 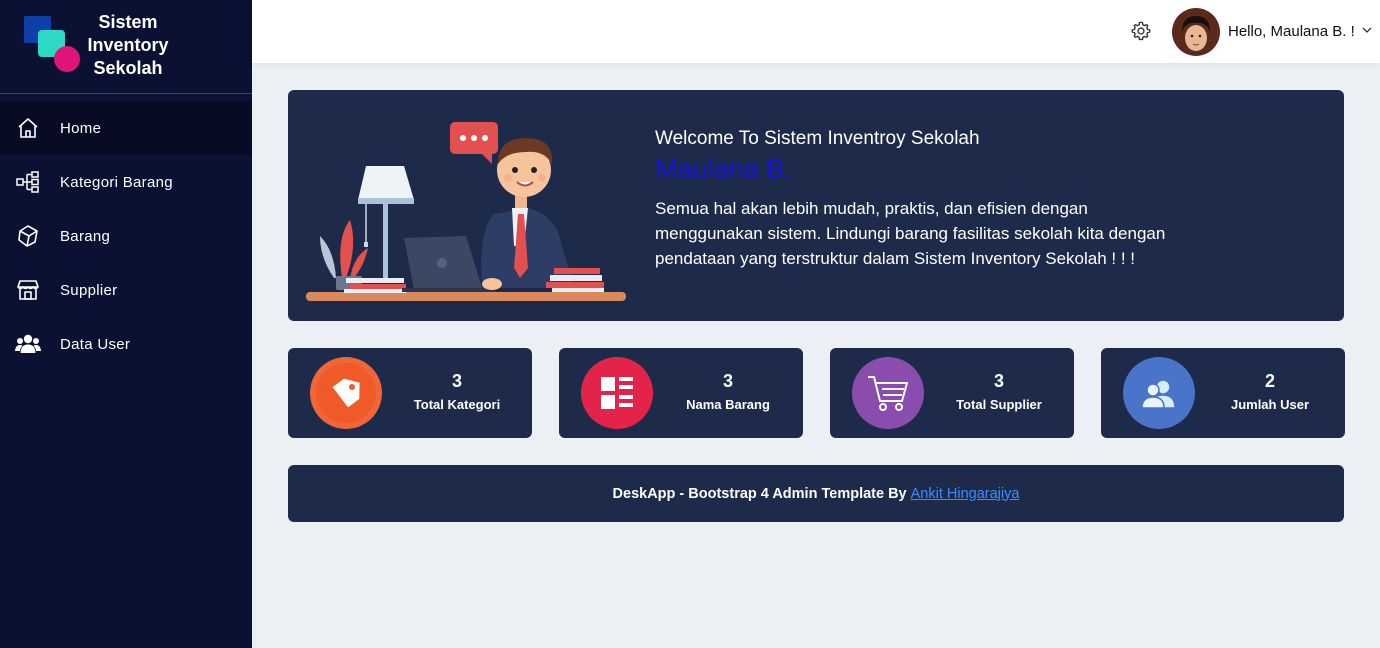 What do you see at coordinates (28, 290) in the screenshot?
I see `store-icon` at bounding box center [28, 290].